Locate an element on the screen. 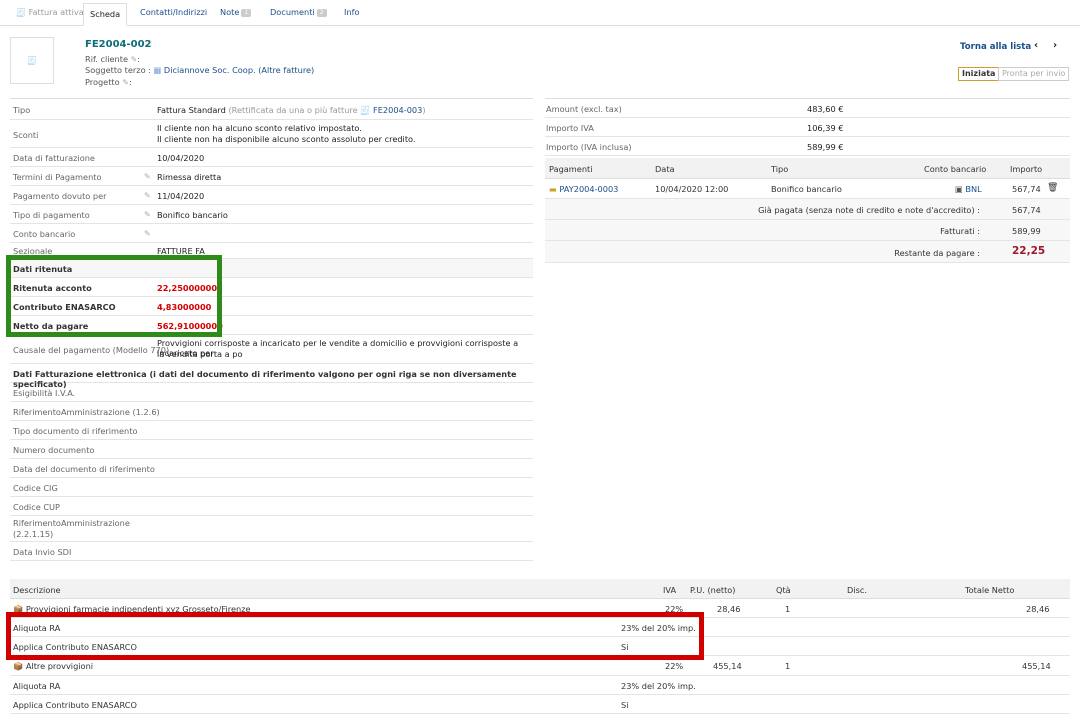  ritenuta-highlight-box is located at coordinates (114, 296).